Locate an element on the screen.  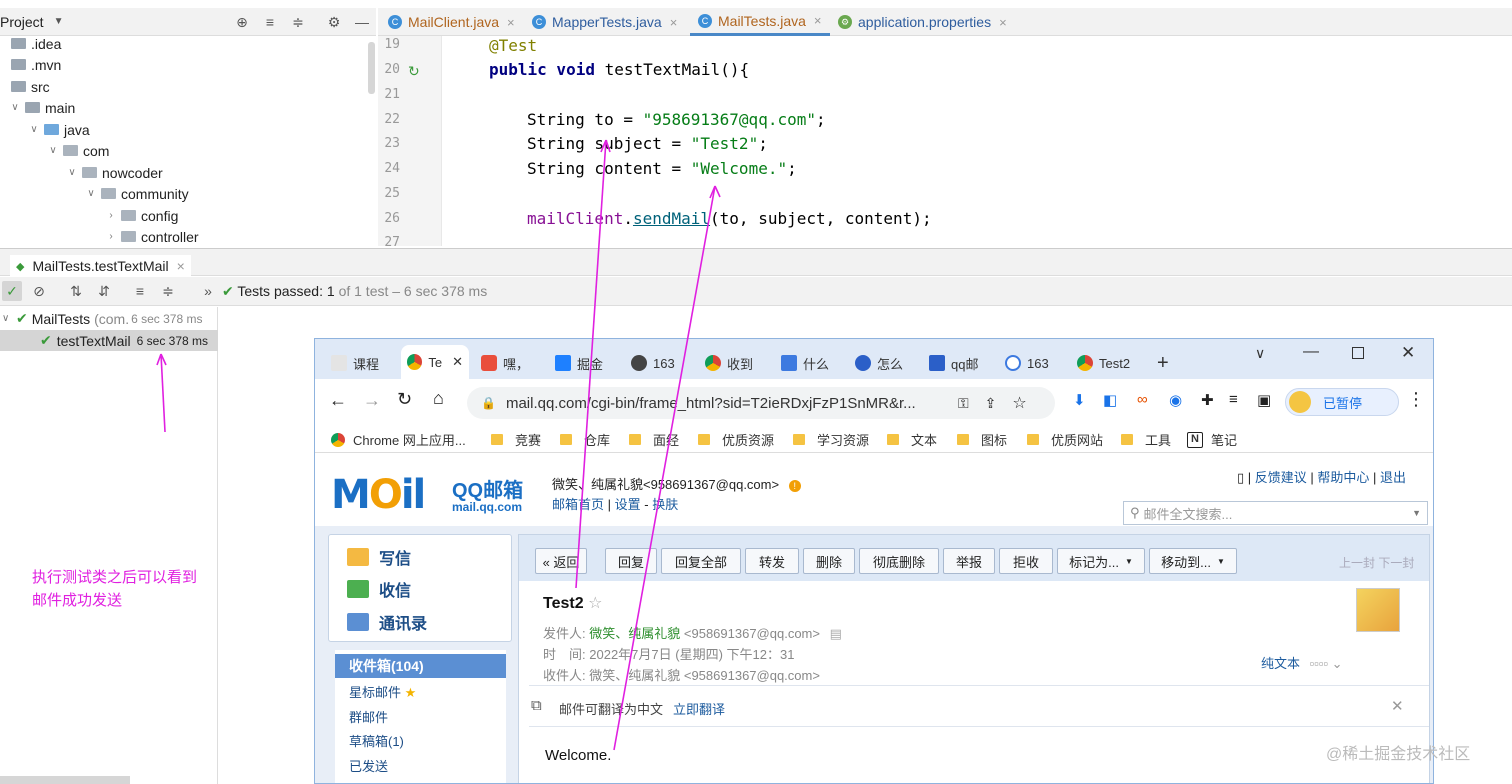
bookmark-item: 面经 is located at coordinates (654, 439).